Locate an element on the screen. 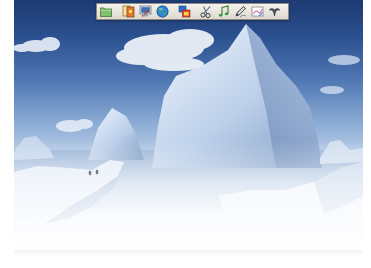 The image size is (371, 268). music-button is located at coordinates (223, 11).